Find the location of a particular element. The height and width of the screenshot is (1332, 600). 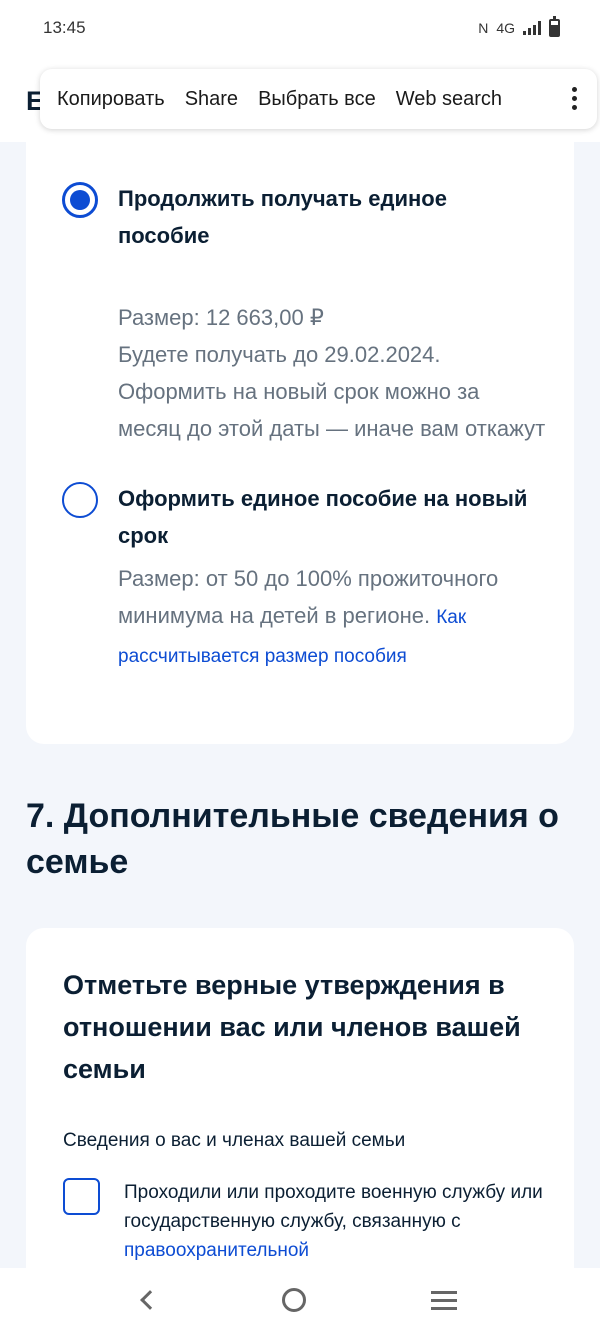

option-valid-until: Будете получать до 29.02.2024. is located at coordinates (279, 354).